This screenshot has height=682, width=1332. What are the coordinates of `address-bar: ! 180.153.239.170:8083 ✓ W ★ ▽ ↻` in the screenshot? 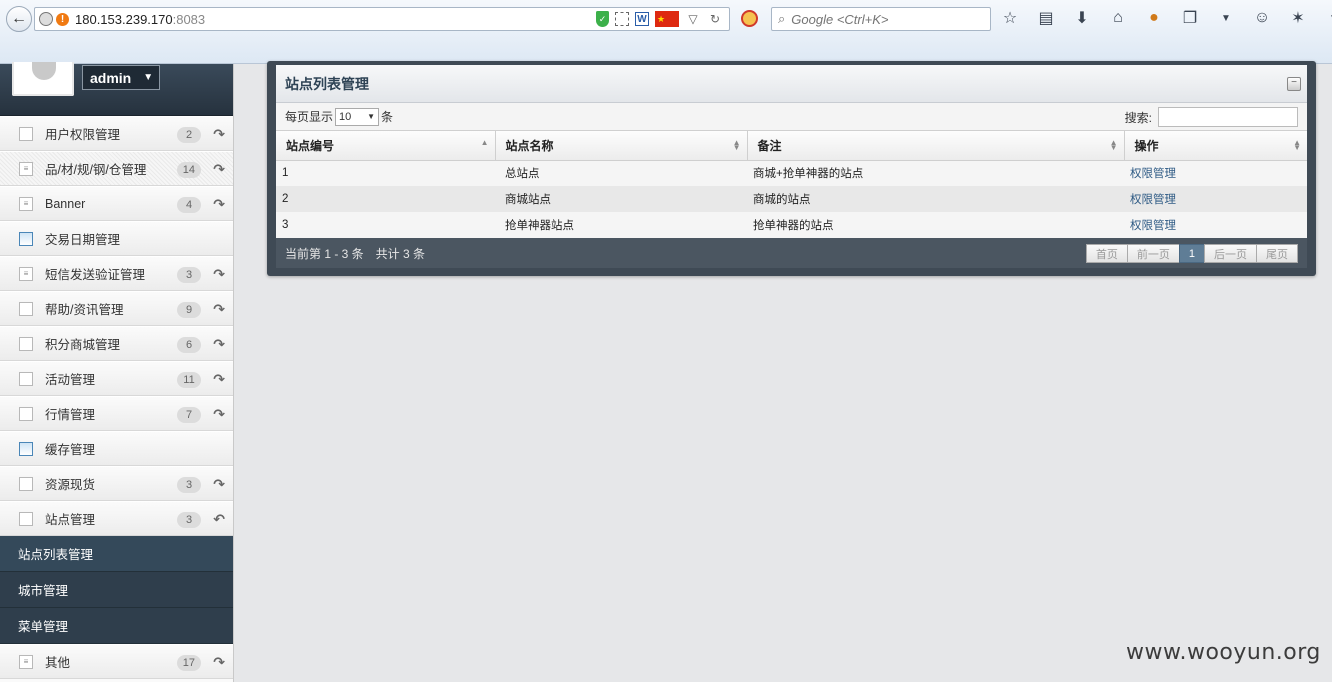 It's located at (382, 19).